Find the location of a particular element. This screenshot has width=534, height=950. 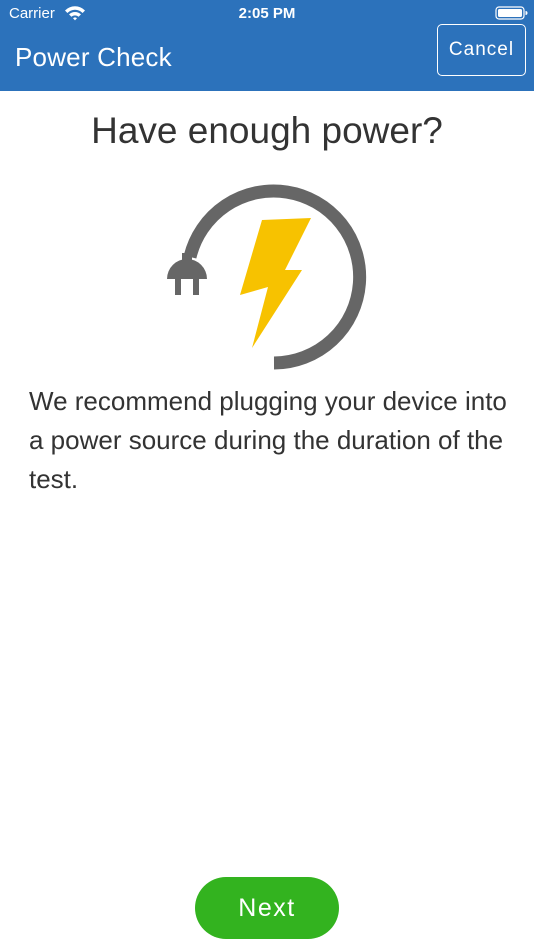

next-button: Next is located at coordinates (267, 908).